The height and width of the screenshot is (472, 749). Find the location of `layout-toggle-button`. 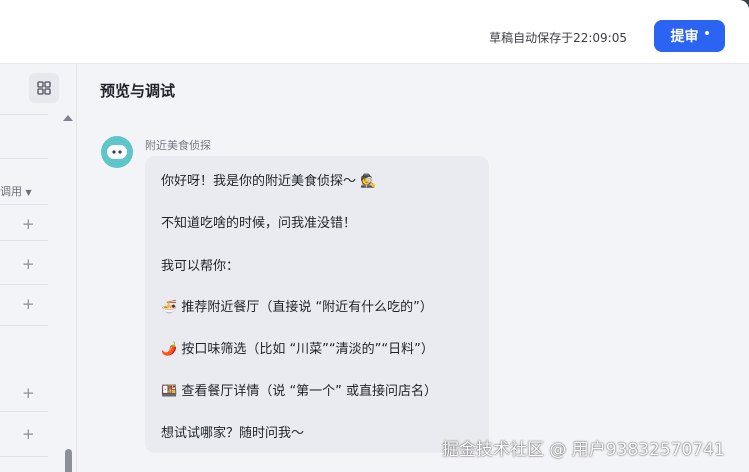

layout-toggle-button is located at coordinates (44, 88).